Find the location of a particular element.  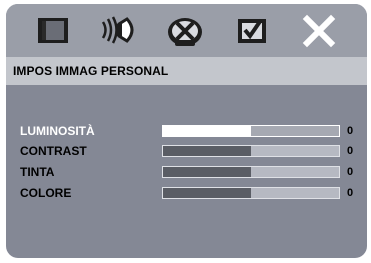

setting-row-tinta: TINTA 0 is located at coordinates (186, 174).